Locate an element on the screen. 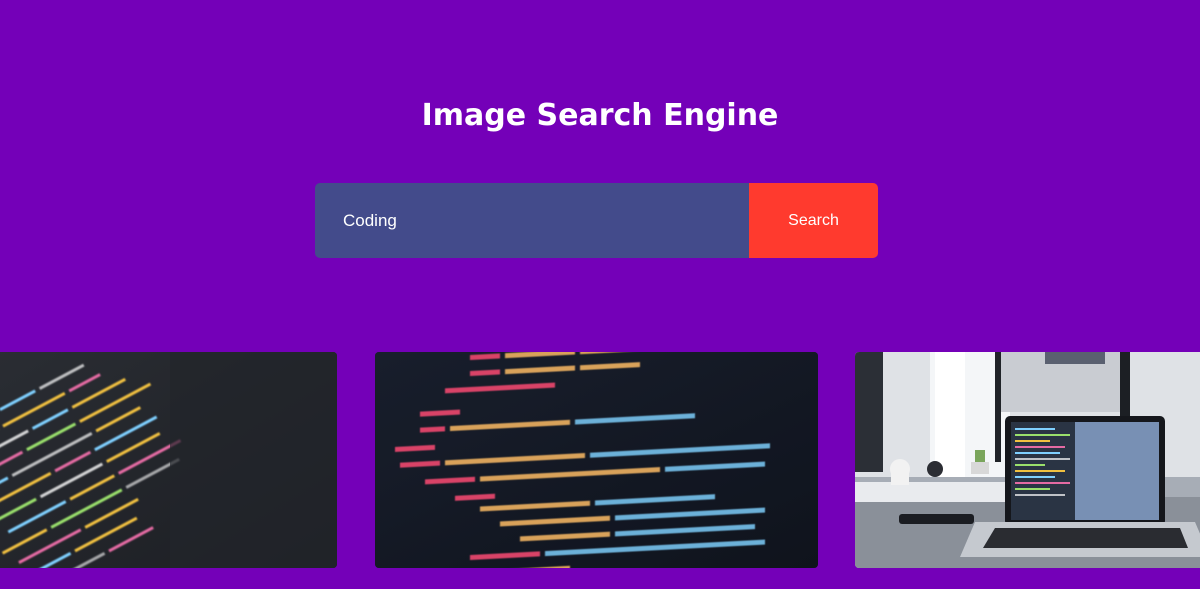  page-title: Image Search Engine is located at coordinates (600, 115).